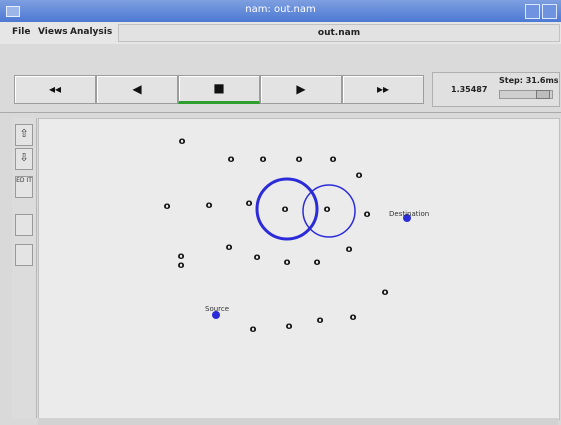  Describe the element at coordinates (219, 89) in the screenshot. I see `stop-button: ■` at that location.